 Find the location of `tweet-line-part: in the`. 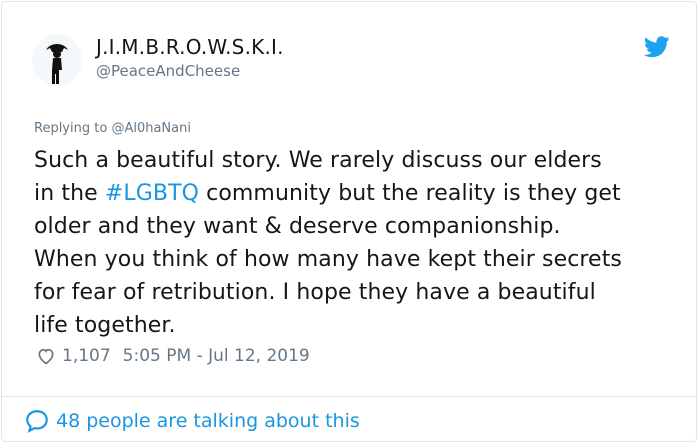

tweet-line-part: in the is located at coordinates (69, 193).